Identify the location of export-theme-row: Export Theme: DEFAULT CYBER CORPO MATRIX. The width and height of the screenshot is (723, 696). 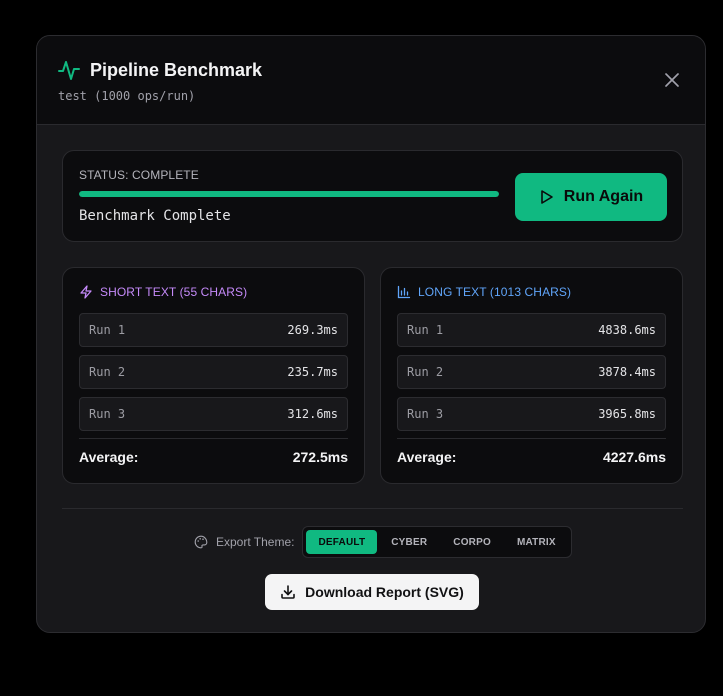
(383, 542).